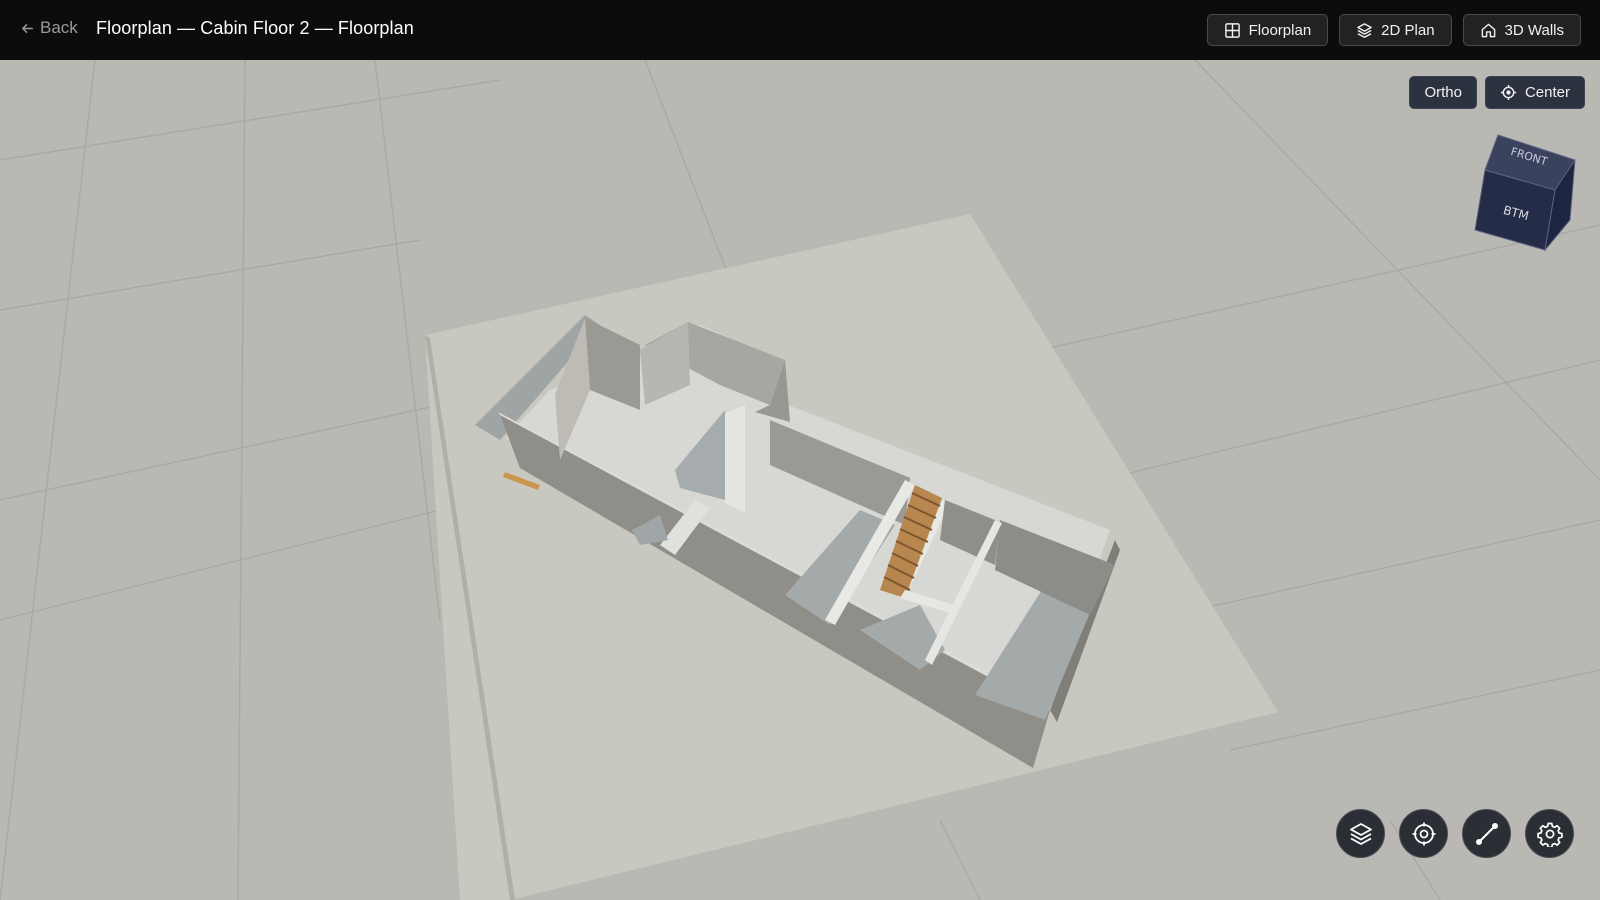 This screenshot has height=900, width=1600. I want to click on back-button: Back, so click(49, 28).